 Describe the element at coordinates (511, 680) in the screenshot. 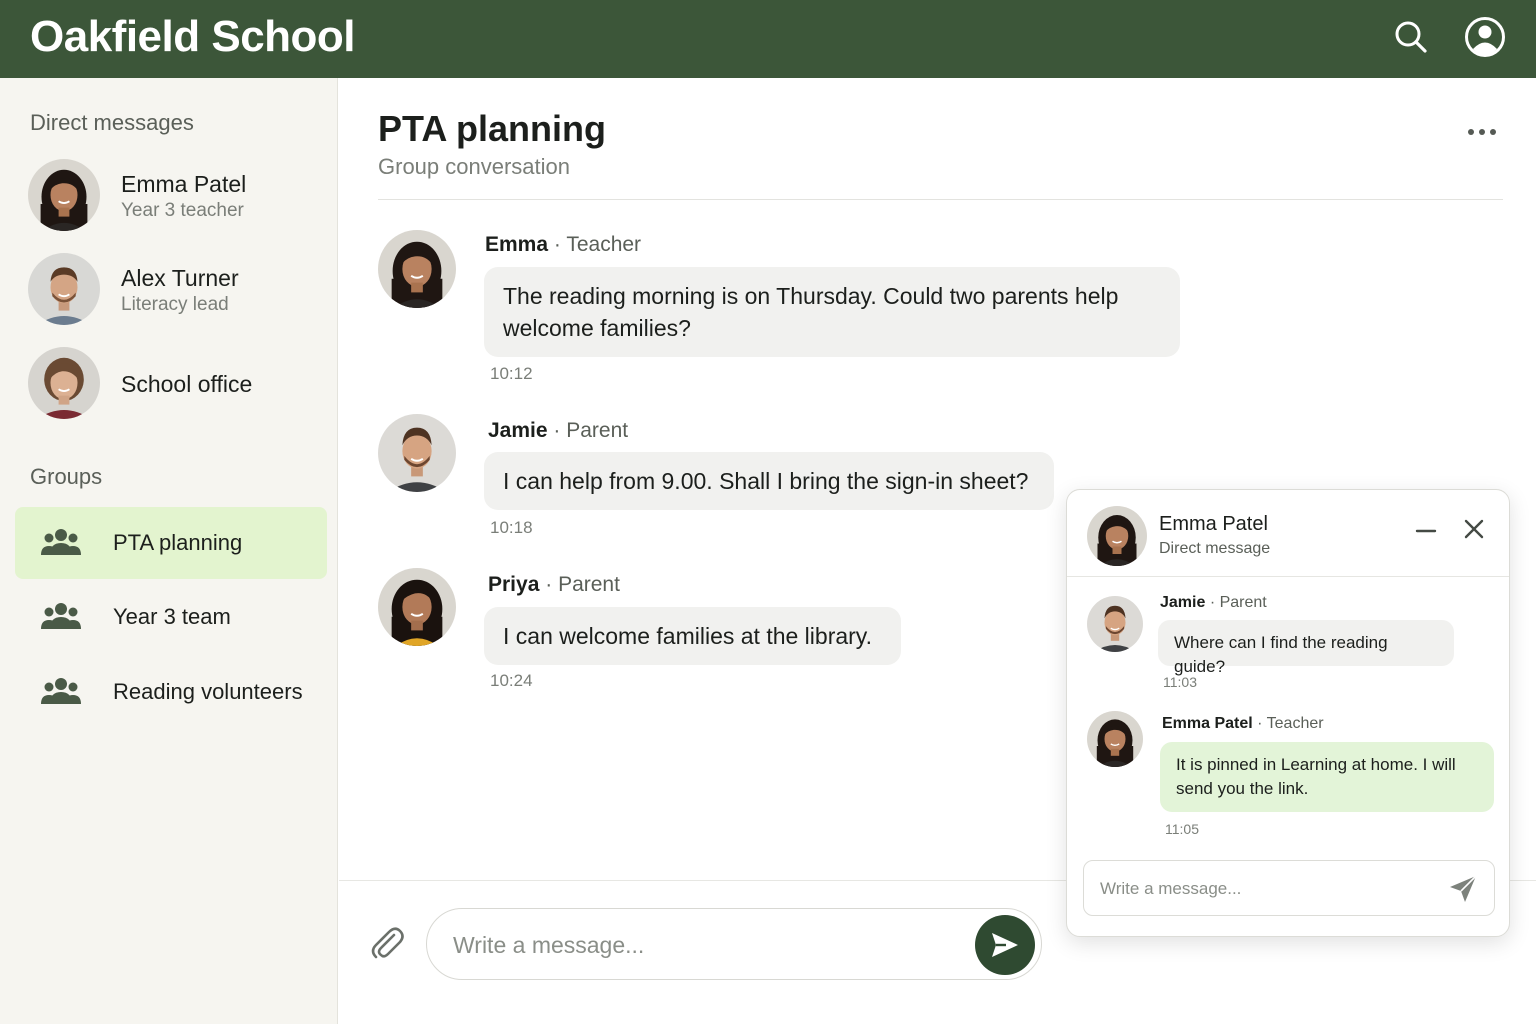

I see `message-time: 10:24` at that location.